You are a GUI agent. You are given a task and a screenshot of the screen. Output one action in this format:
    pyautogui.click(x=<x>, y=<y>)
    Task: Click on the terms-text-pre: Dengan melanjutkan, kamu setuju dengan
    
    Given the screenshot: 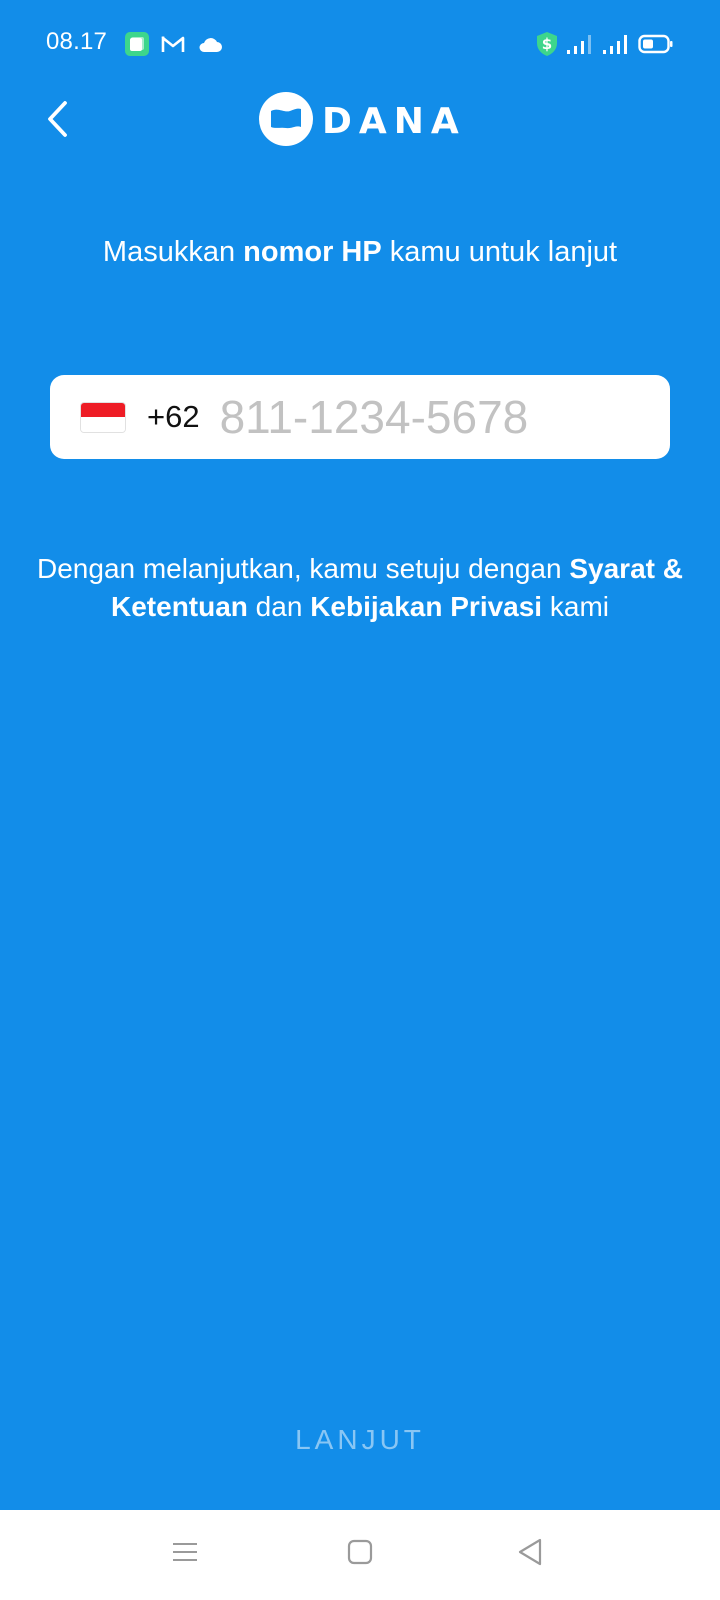 What is the action you would take?
    pyautogui.click(x=303, y=568)
    